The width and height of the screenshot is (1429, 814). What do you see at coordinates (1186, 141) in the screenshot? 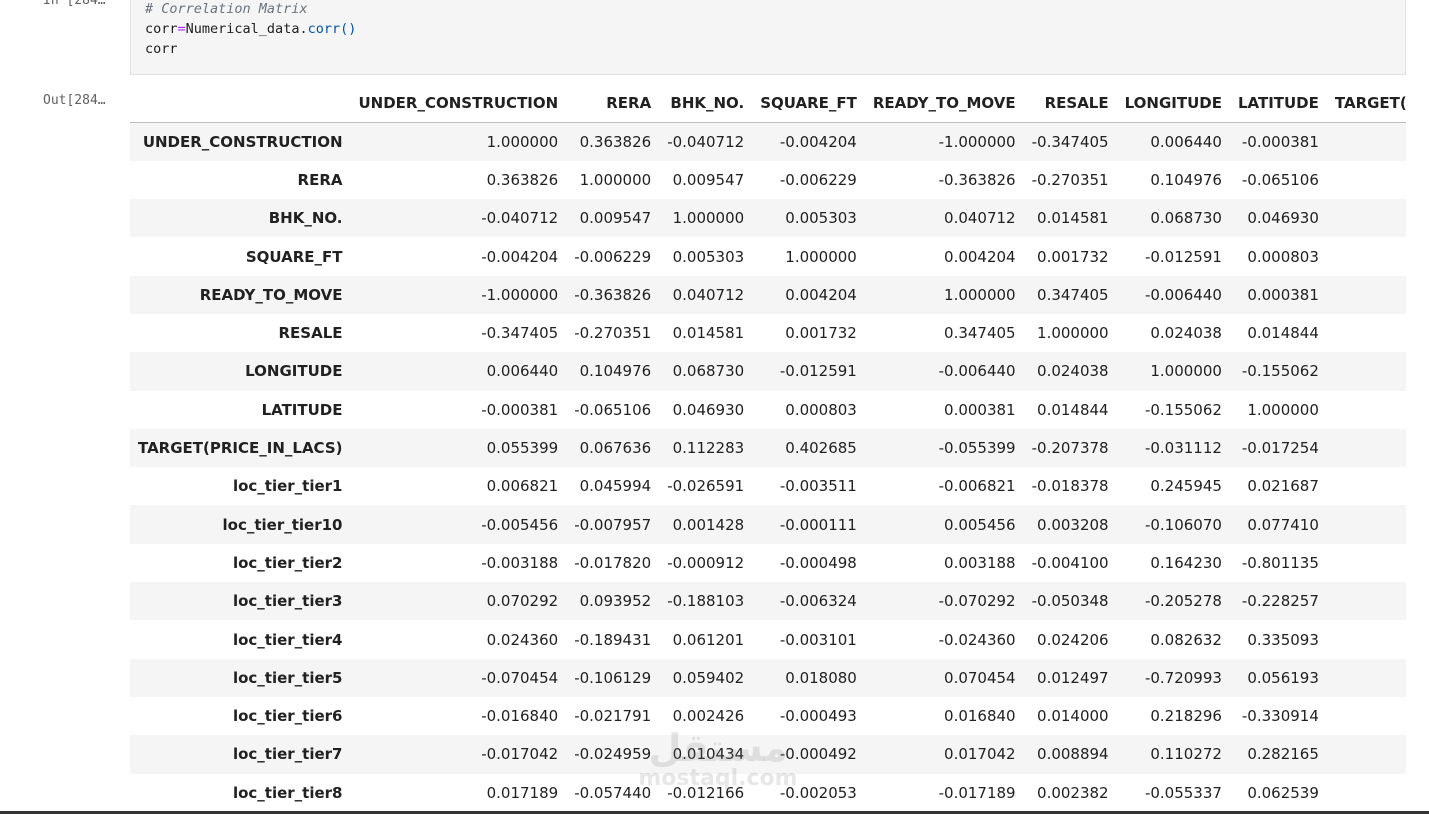
I see `table-cell: 0.006440` at bounding box center [1186, 141].